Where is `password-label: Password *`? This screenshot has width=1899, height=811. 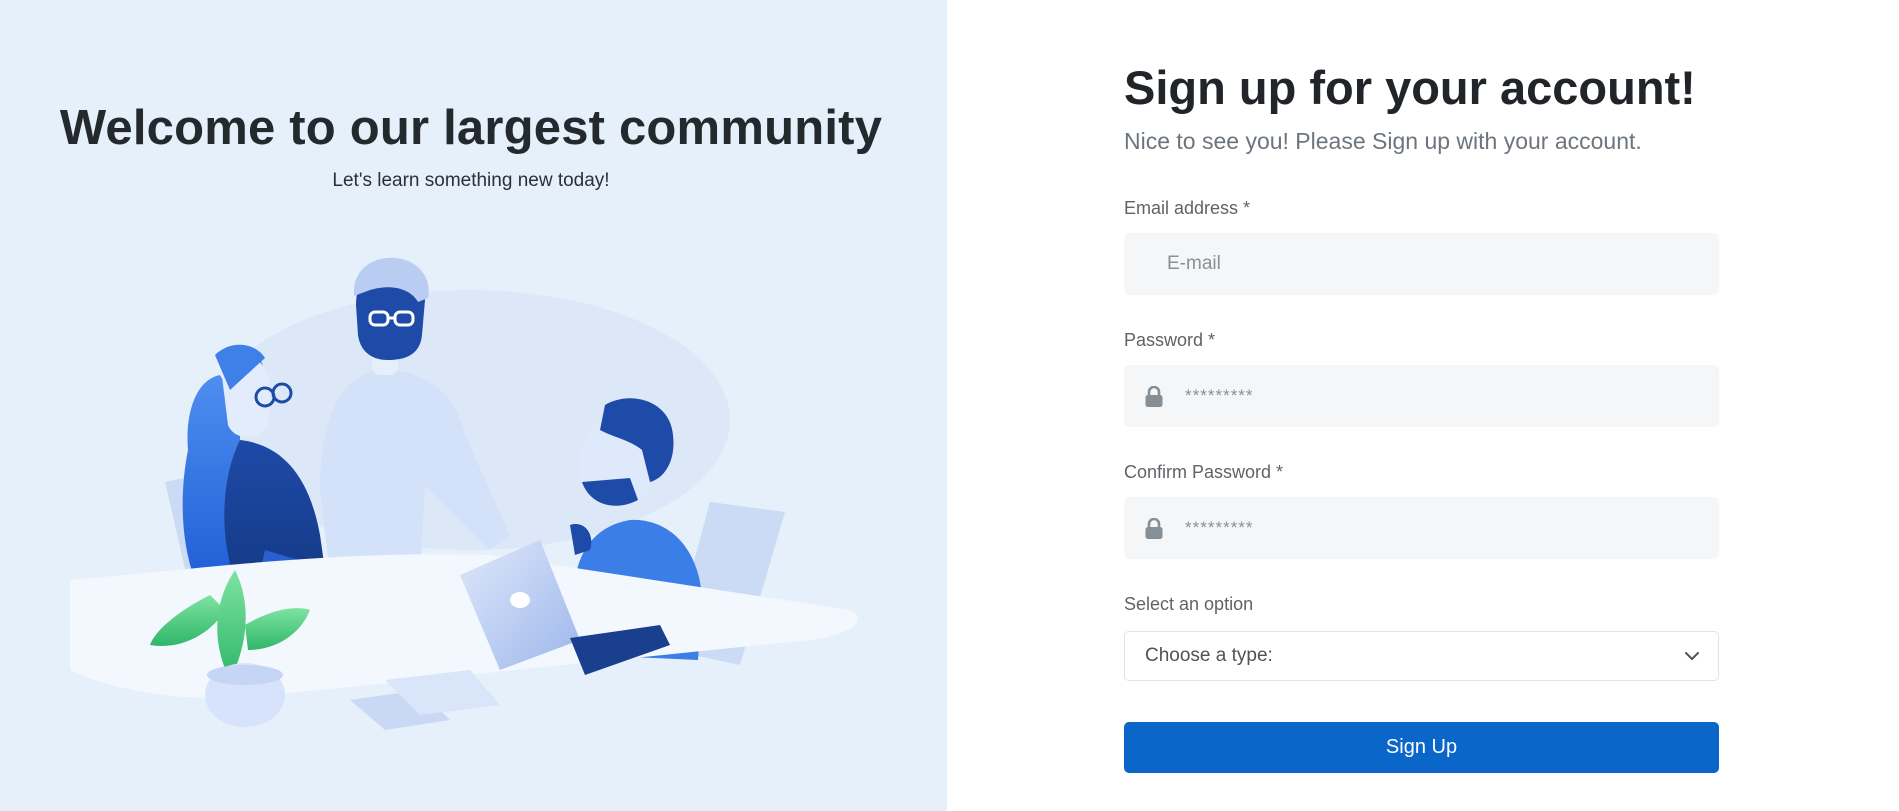 password-label: Password * is located at coordinates (1170, 340).